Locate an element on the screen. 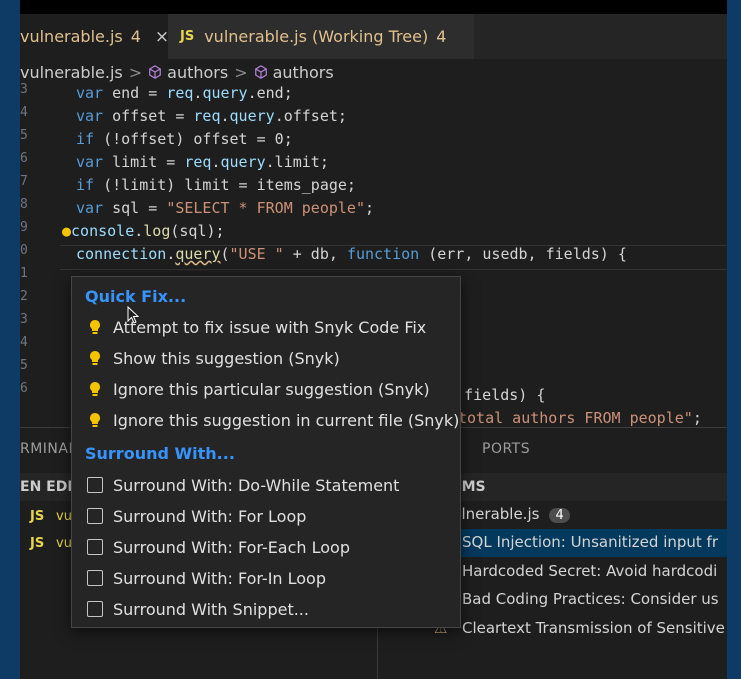  code-line: if (!limit) limit = items_page; is located at coordinates (216, 185).